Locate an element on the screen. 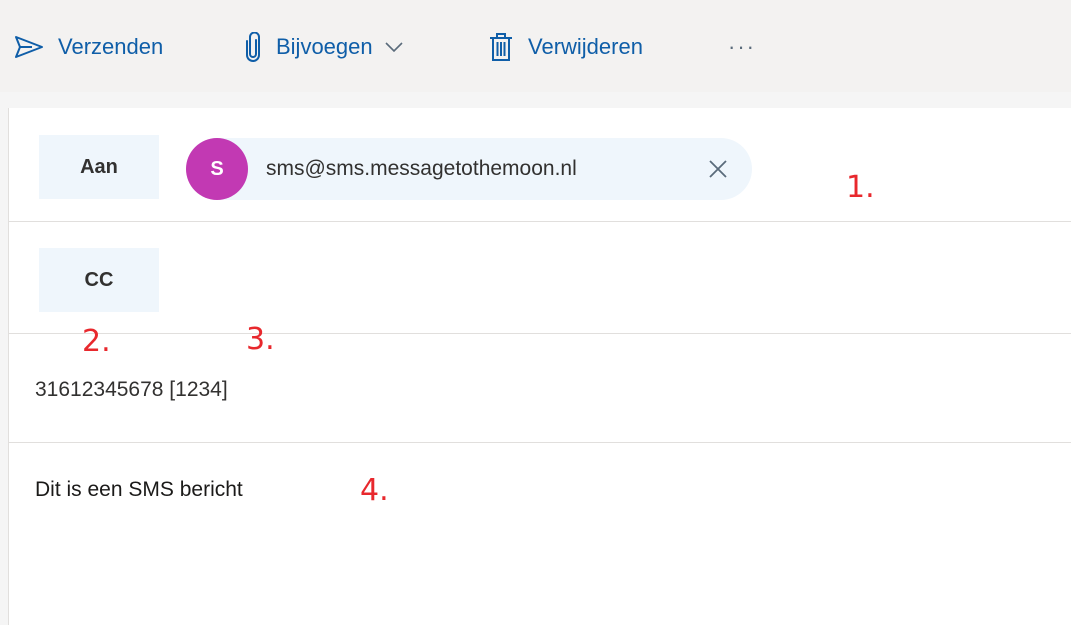 The image size is (1071, 625). recipient-email: sms@sms.messagetothemoon.nl is located at coordinates (421, 168).